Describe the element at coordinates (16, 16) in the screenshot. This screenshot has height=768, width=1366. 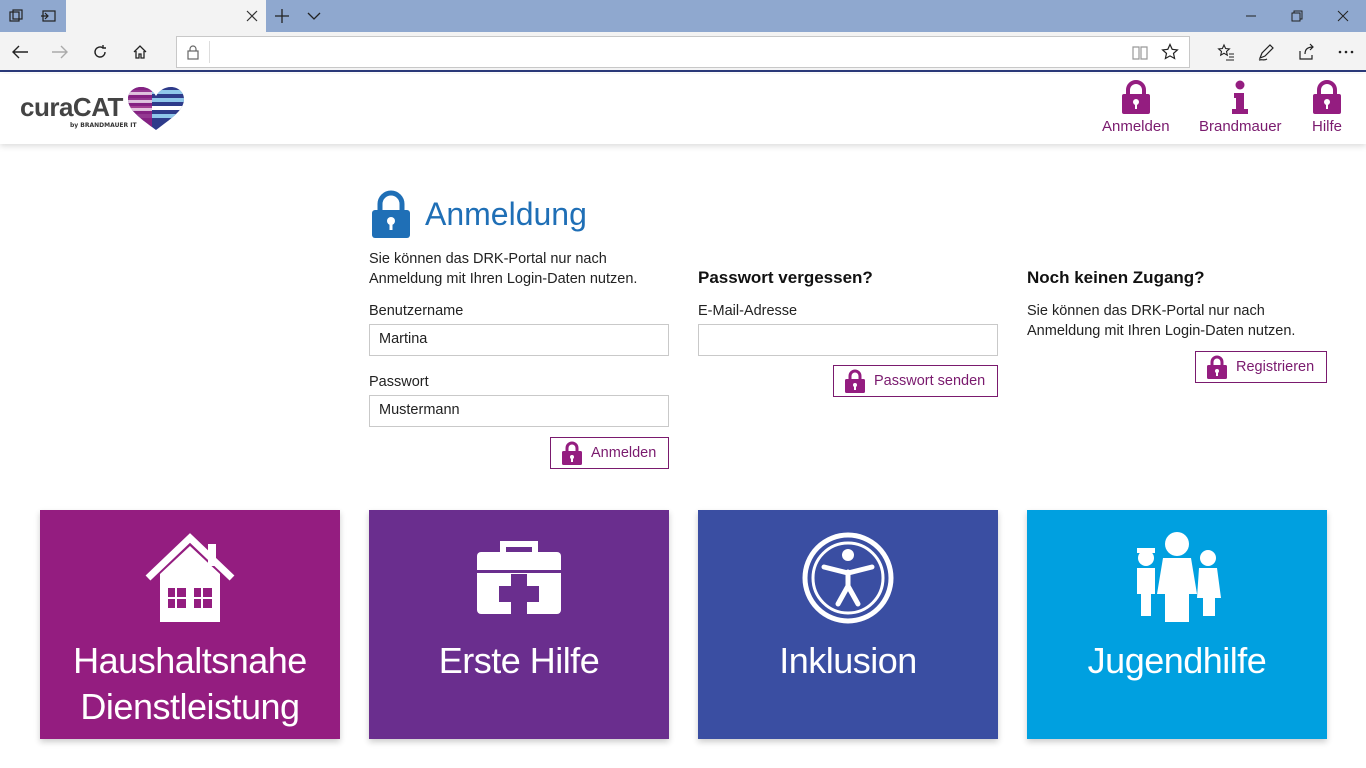
I see `tab-actions-icon` at that location.